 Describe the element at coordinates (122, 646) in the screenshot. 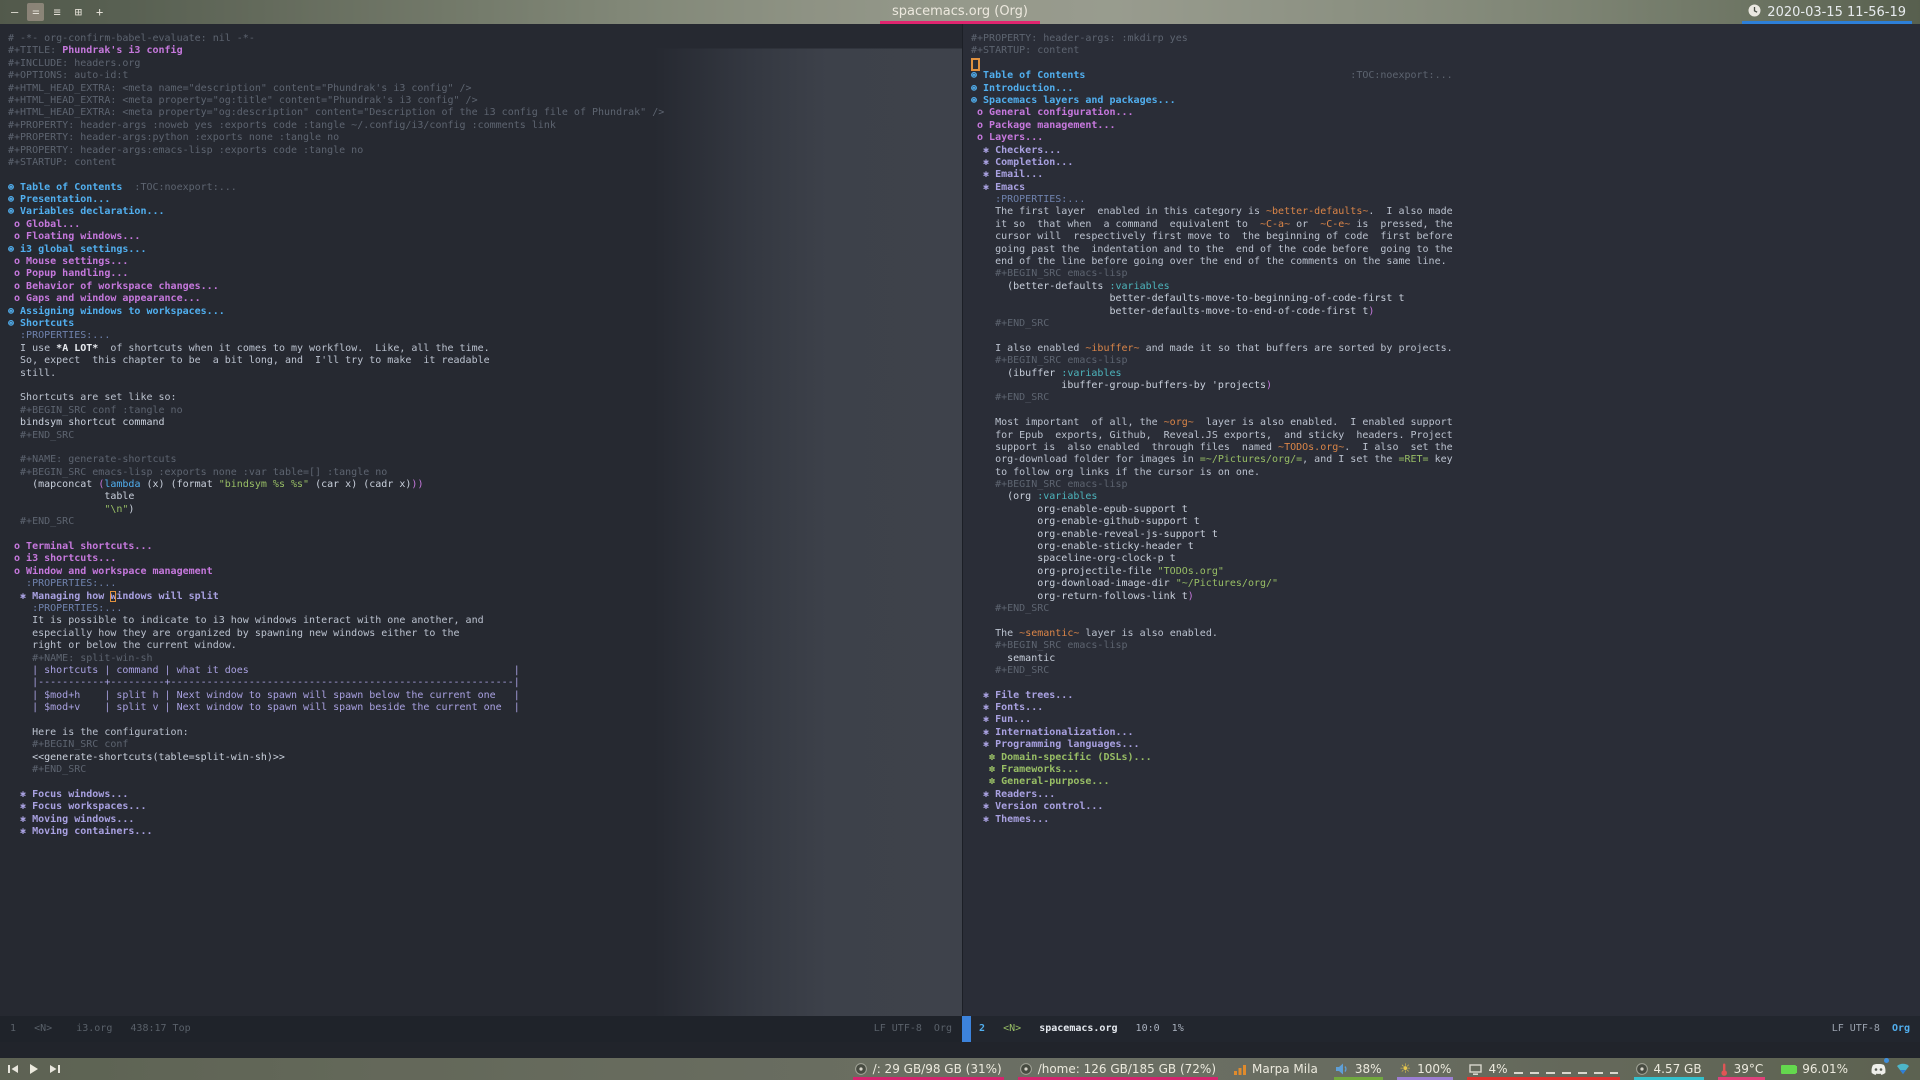

I see `buffer-line: right or below the current window.` at that location.